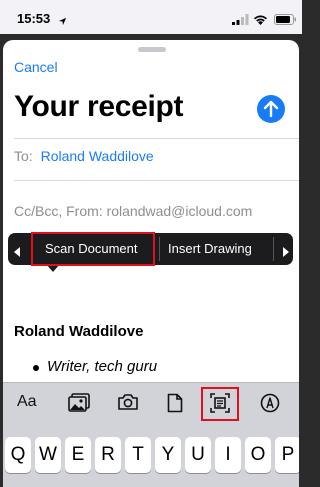 This screenshot has width=320, height=487. Describe the element at coordinates (36, 368) in the screenshot. I see `bullet-point` at that location.